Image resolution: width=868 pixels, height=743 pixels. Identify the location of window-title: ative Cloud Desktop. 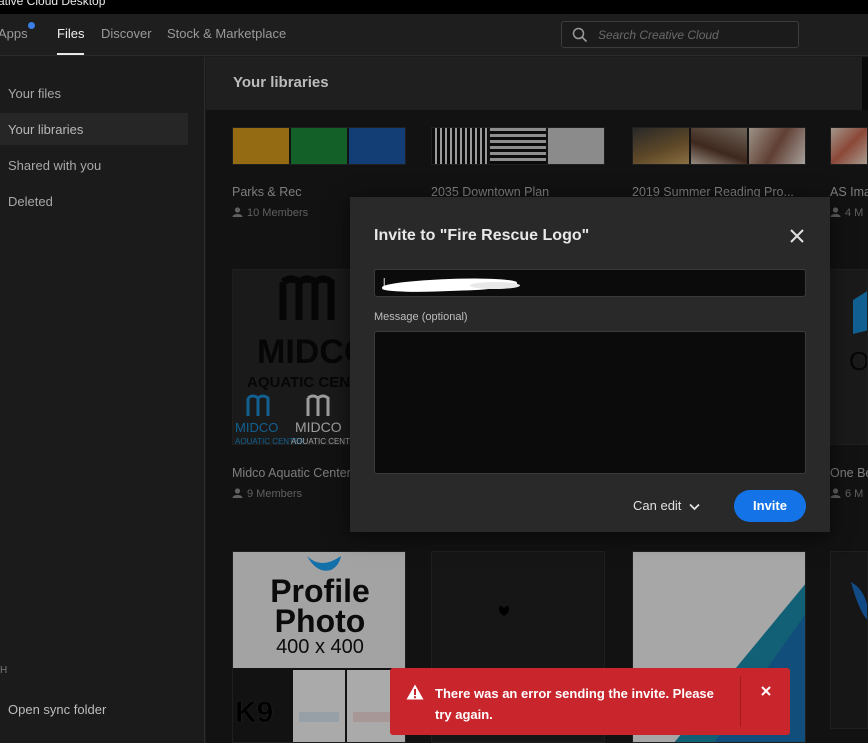
(53, 4).